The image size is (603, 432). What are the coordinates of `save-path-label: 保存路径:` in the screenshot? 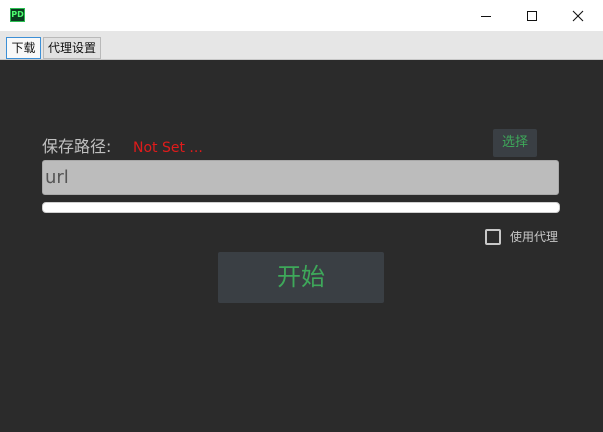 It's located at (77, 146).